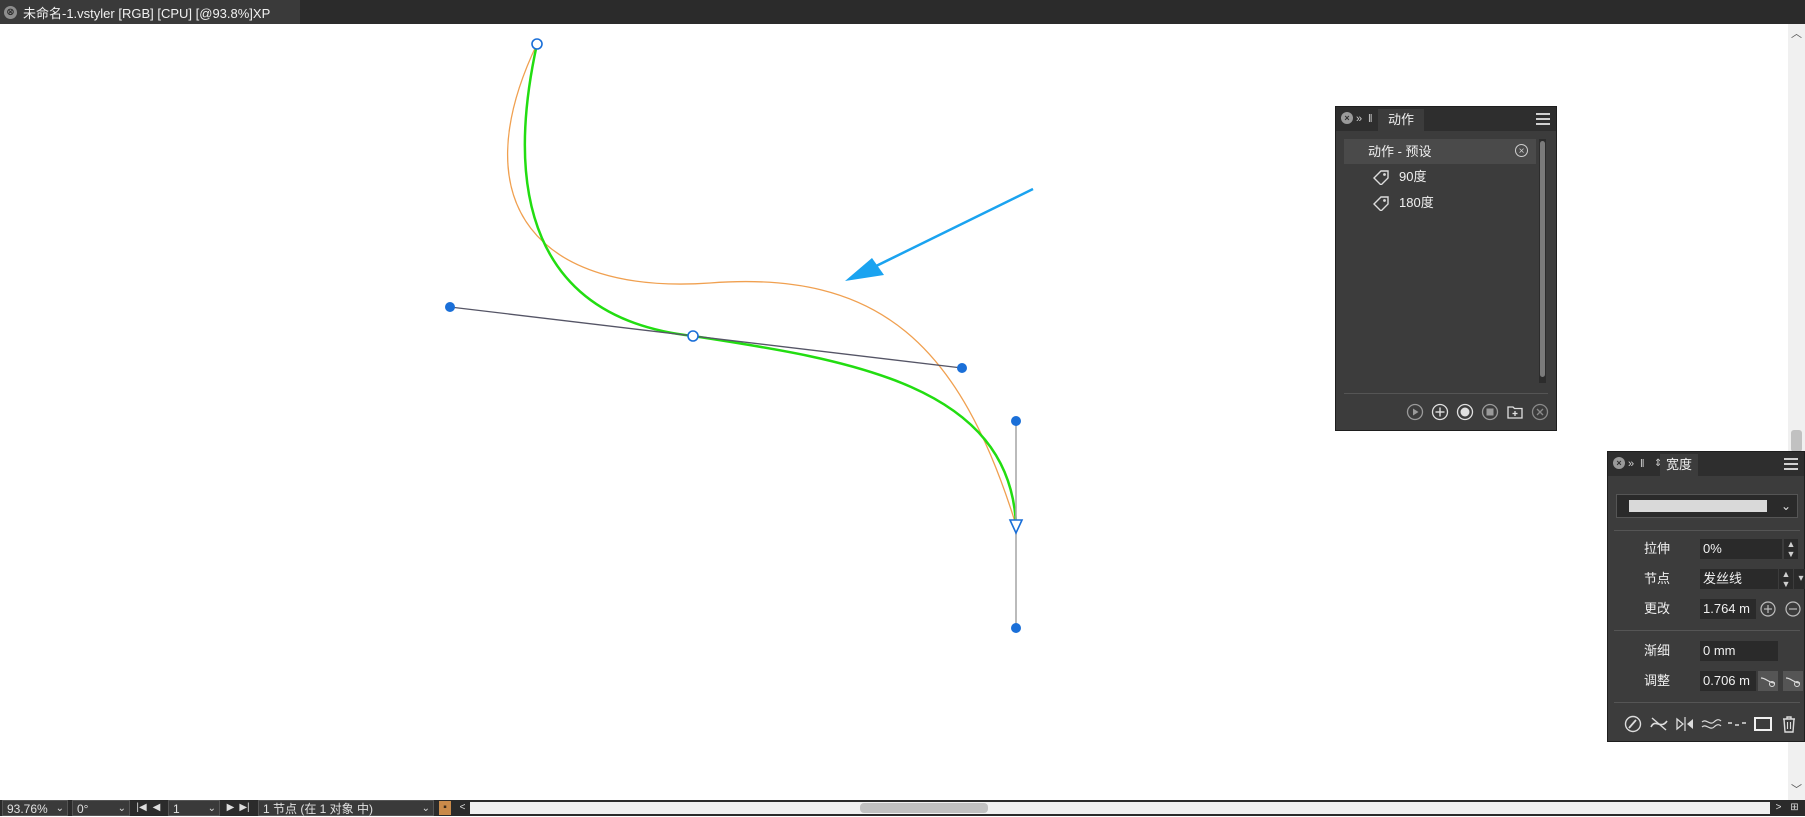 Image resolution: width=1805 pixels, height=817 pixels. What do you see at coordinates (35, 808) in the screenshot?
I see `zoom-select: 93.76% ⌄` at bounding box center [35, 808].